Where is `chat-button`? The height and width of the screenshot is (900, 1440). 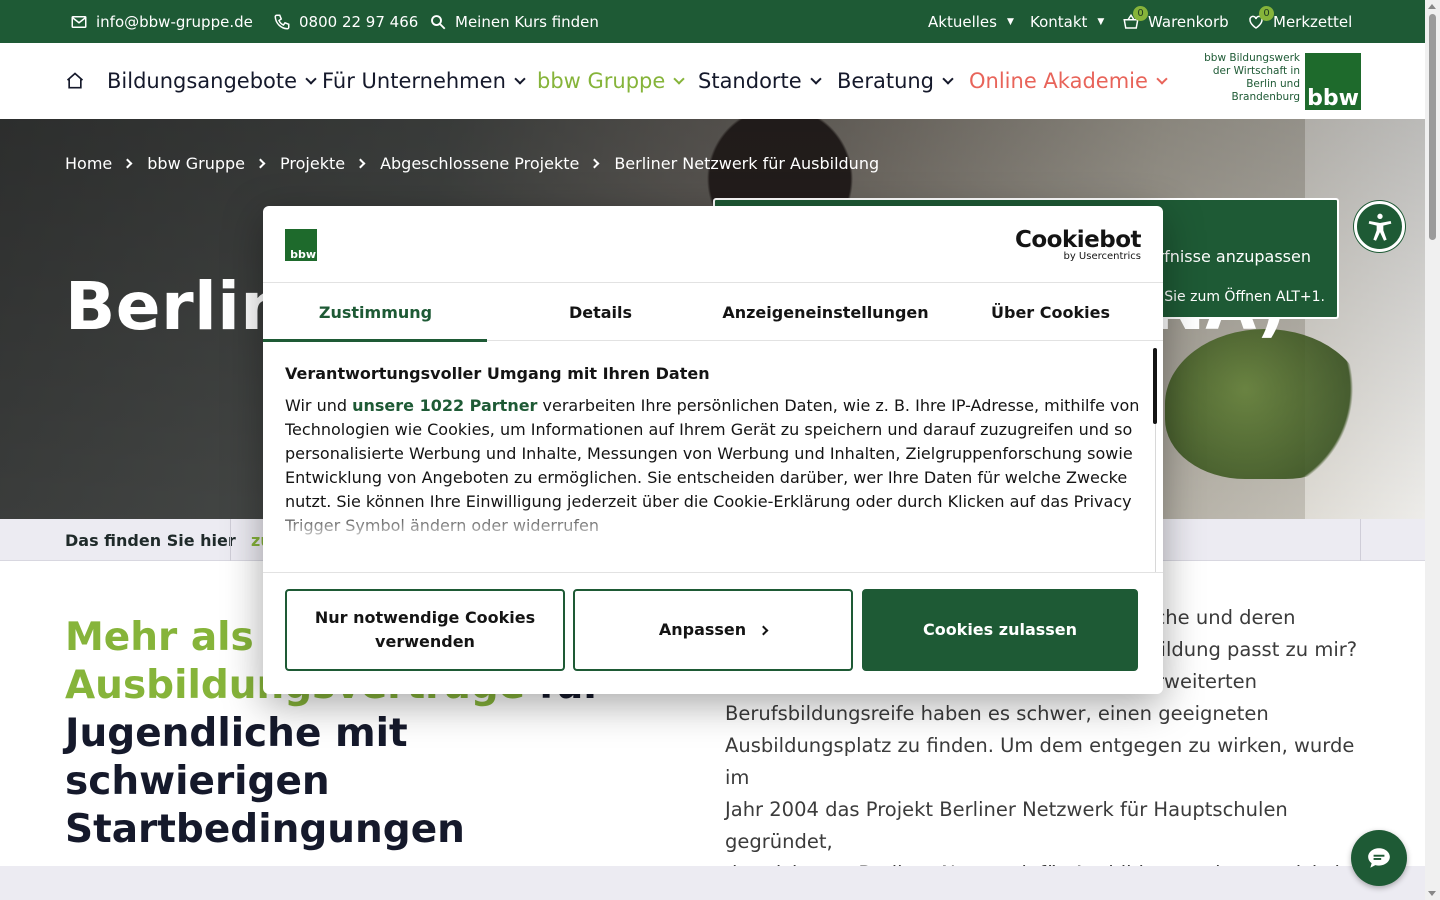
chat-button is located at coordinates (1379, 858).